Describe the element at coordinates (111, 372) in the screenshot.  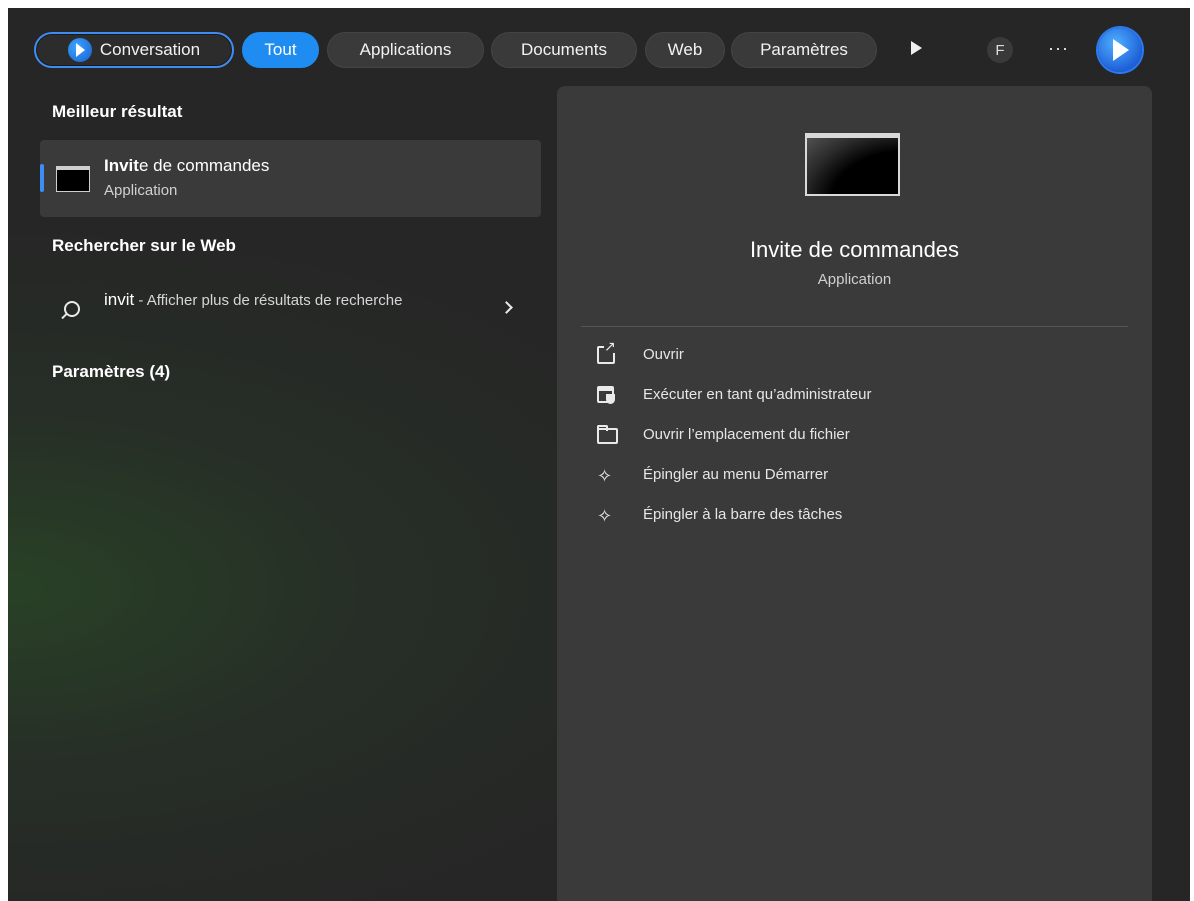
I see `settings-heading: Paramètres (4)` at that location.